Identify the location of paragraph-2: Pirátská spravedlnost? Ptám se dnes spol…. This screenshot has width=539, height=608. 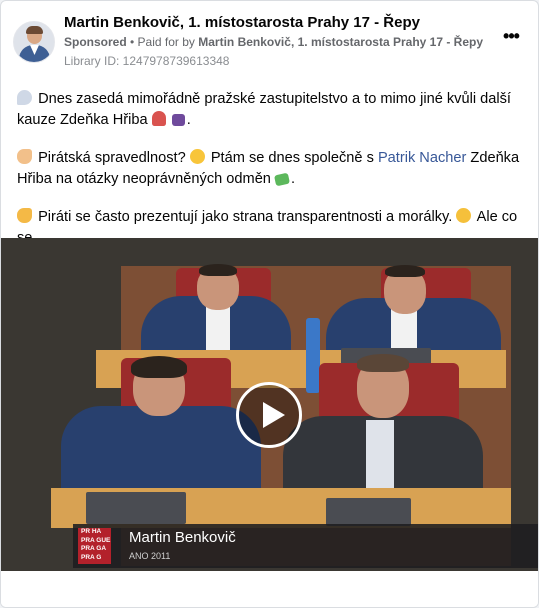
(268, 168).